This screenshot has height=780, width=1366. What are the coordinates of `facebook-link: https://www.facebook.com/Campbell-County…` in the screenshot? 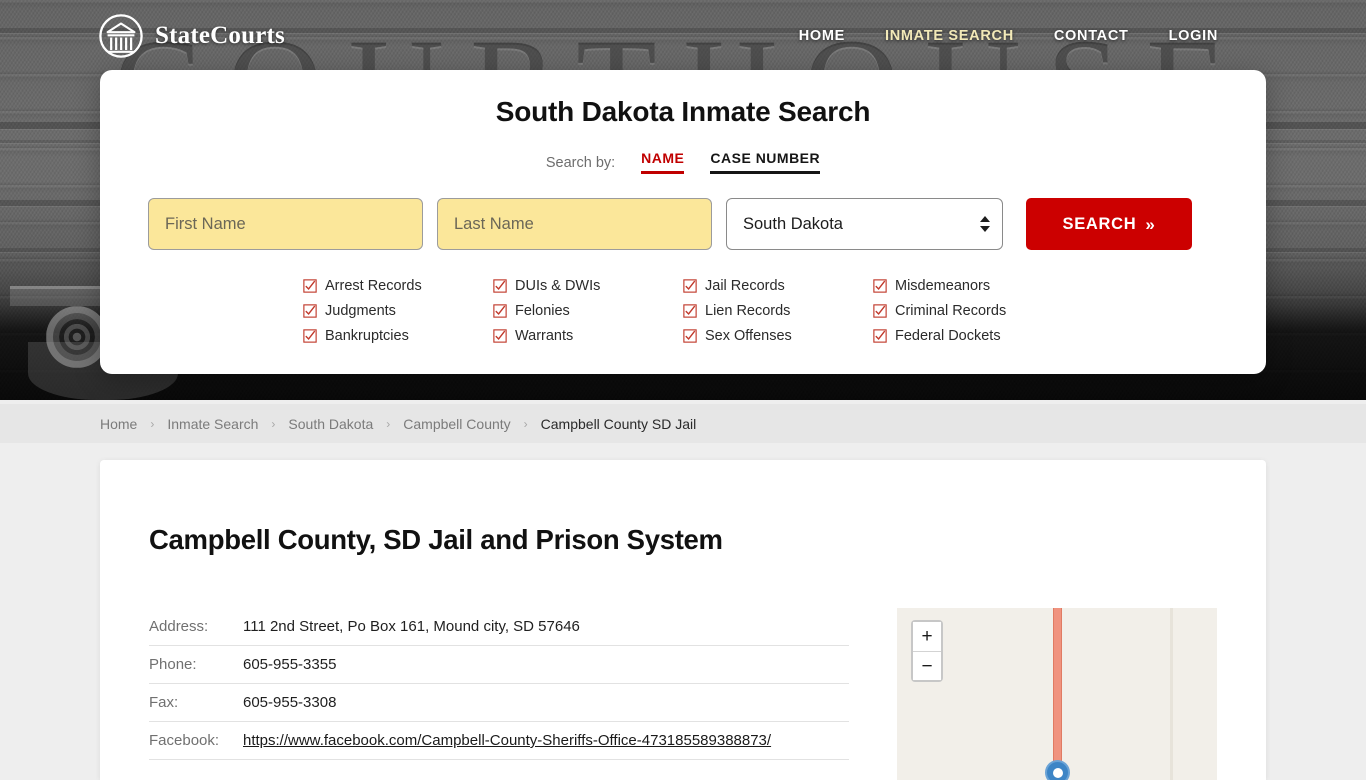 It's located at (507, 740).